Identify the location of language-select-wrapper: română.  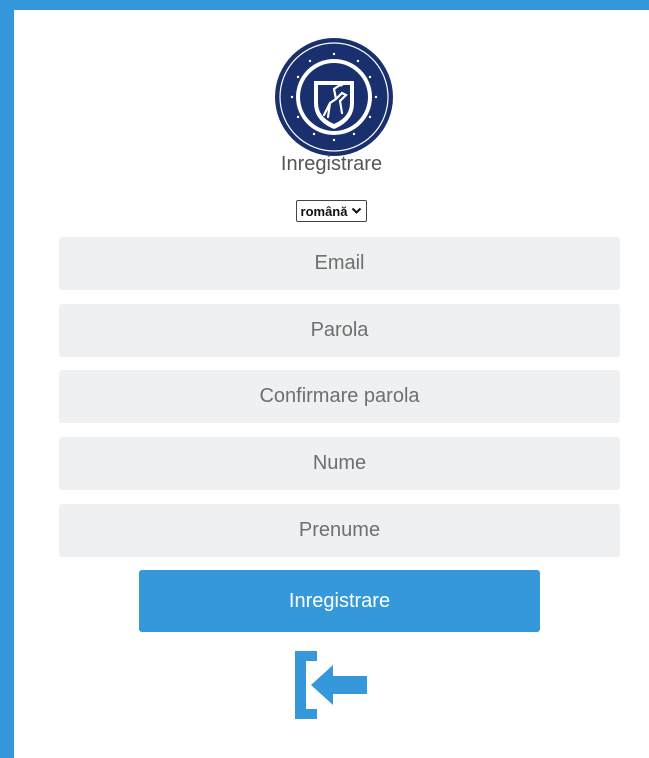
(331, 211).